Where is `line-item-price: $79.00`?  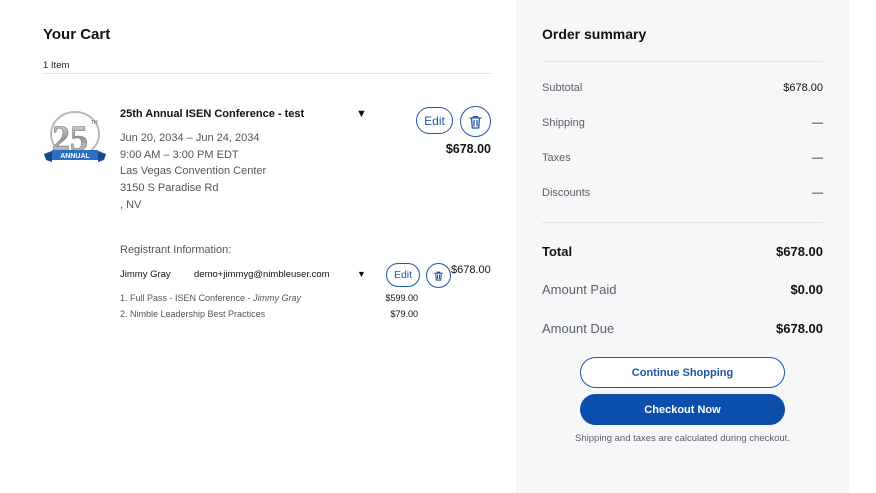 line-item-price: $79.00 is located at coordinates (404, 314).